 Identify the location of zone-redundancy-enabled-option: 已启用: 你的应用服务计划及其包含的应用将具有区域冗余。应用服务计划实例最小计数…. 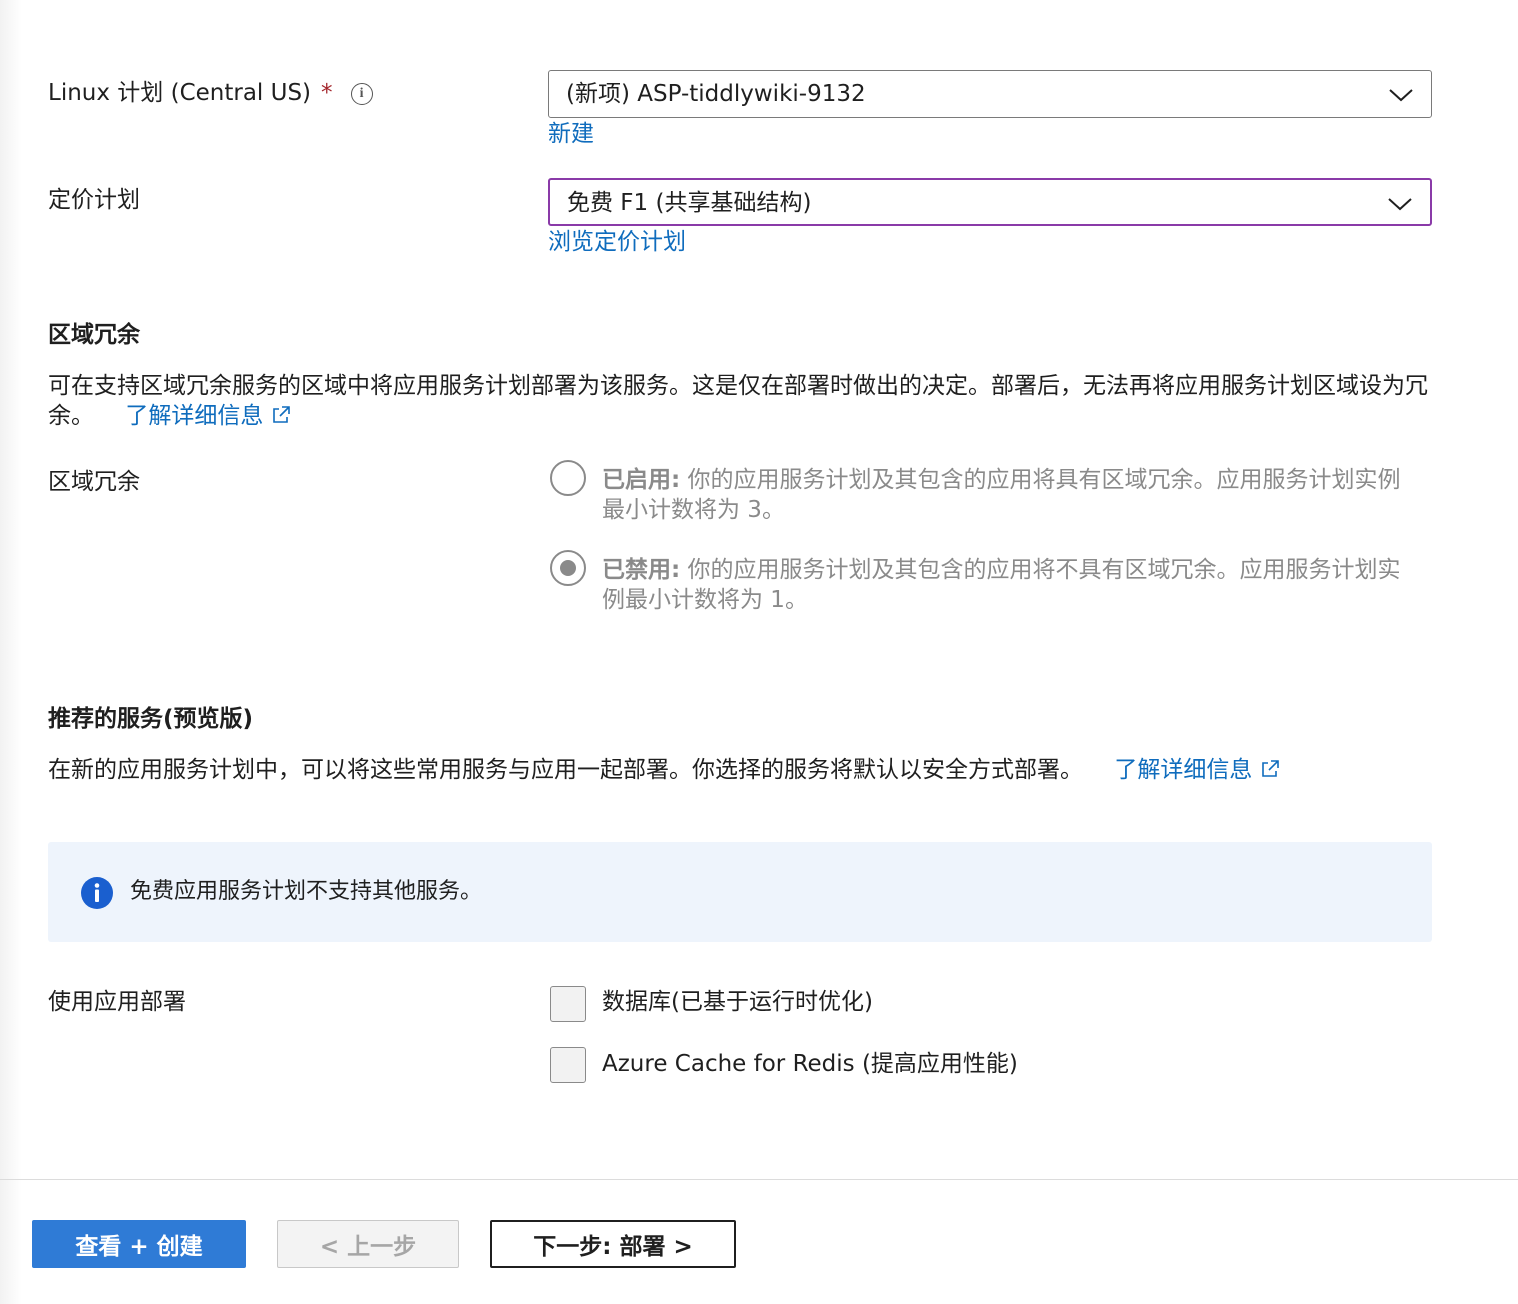
(1012, 495).